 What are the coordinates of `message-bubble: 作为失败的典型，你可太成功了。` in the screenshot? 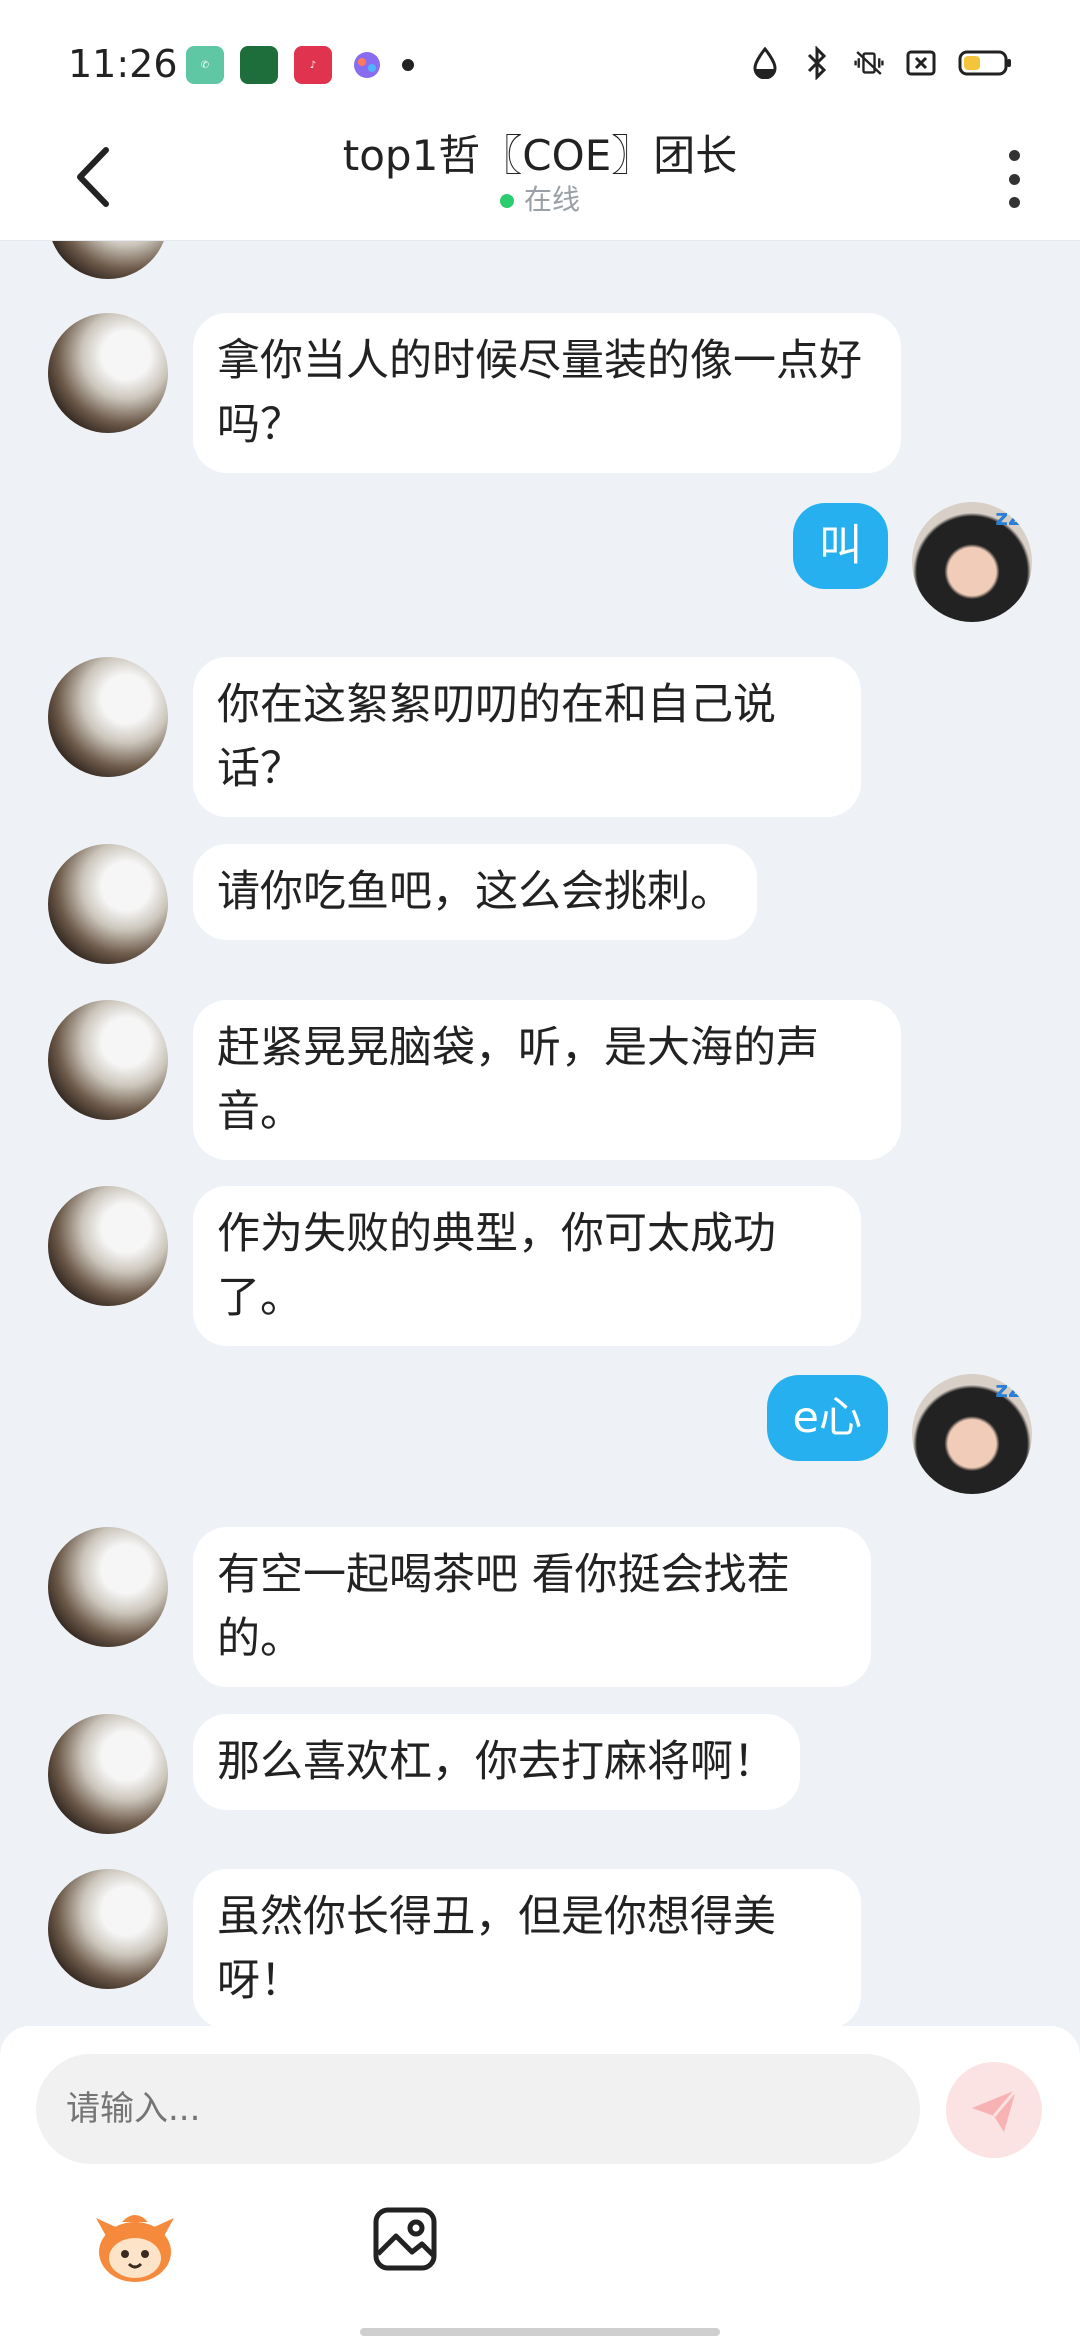 It's located at (527, 1266).